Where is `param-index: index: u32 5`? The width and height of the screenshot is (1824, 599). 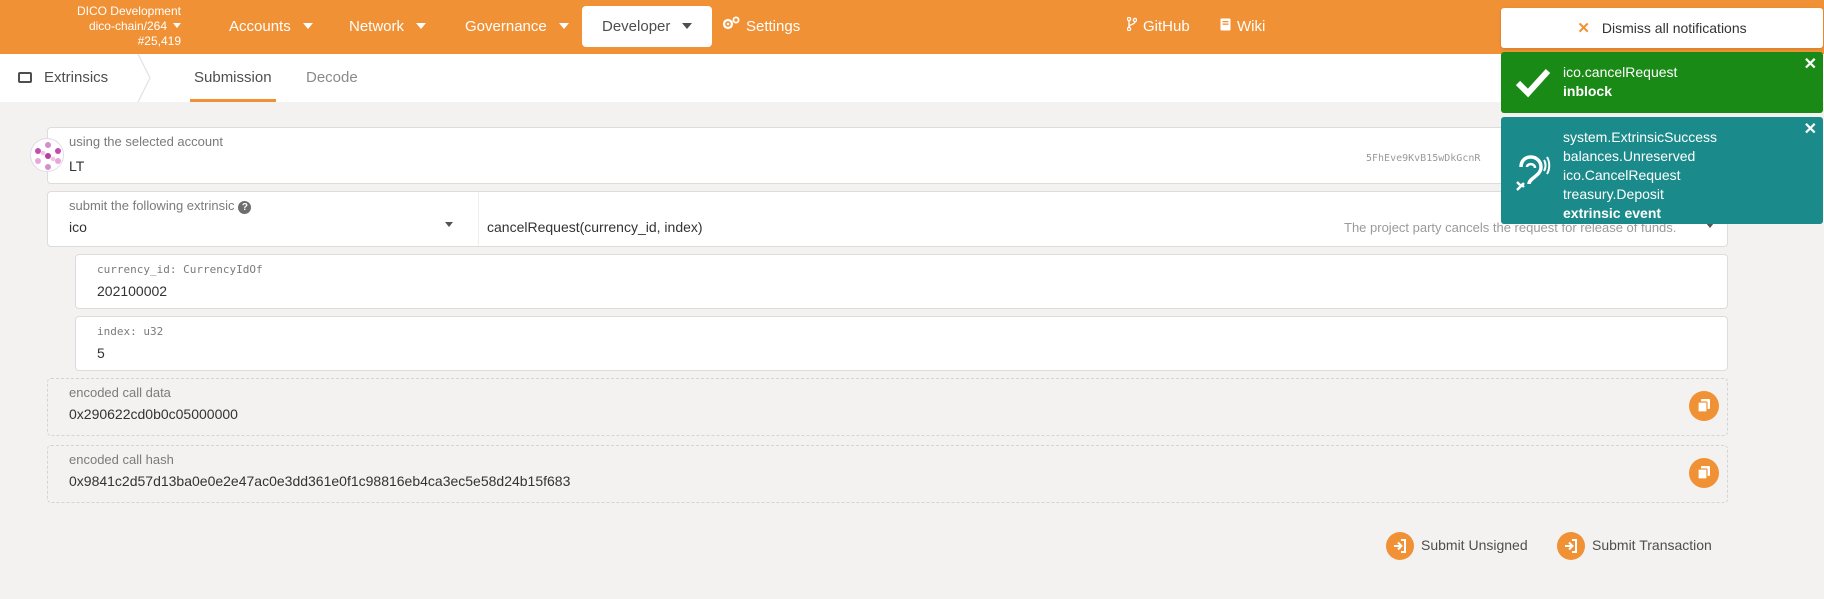 param-index: index: u32 5 is located at coordinates (901, 343).